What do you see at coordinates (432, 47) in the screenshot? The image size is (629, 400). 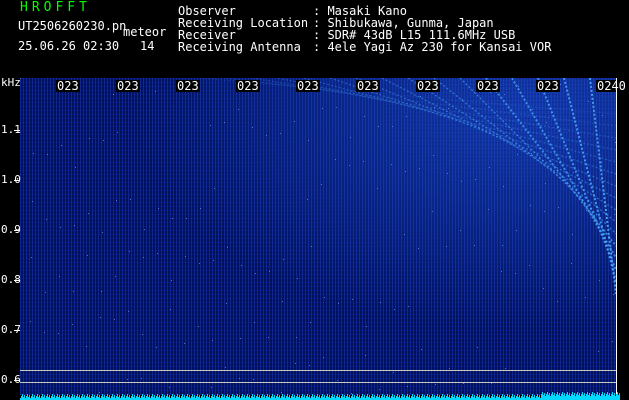 I see `antenna-value: : 4ele Yagi Az 230 for Kansai VOR` at bounding box center [432, 47].